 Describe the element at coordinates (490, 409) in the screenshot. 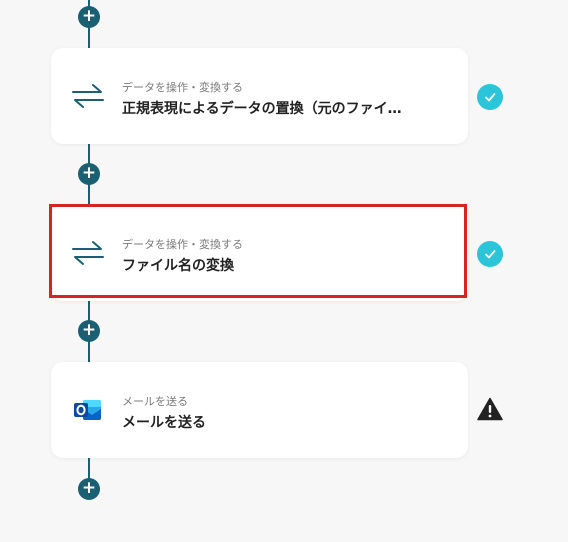

I see `warning-icon` at that location.